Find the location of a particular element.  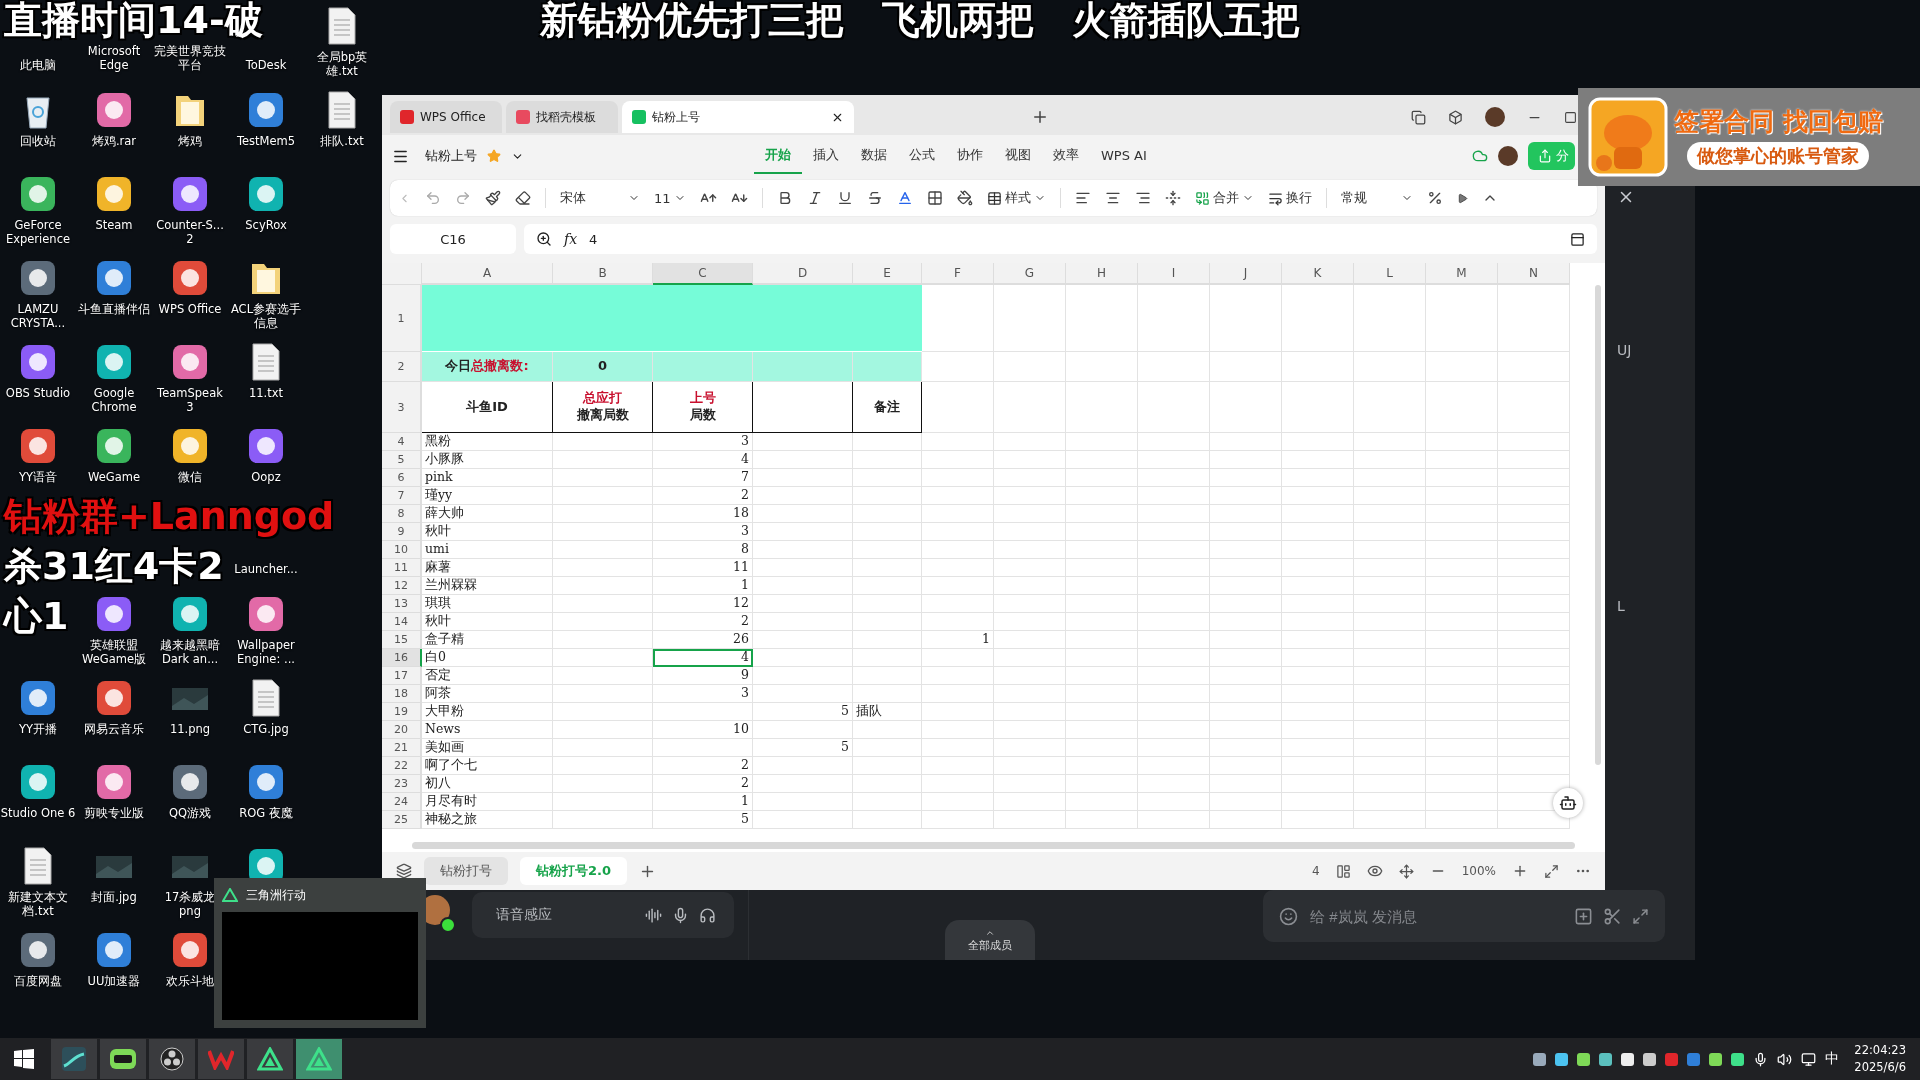

table-cell: 上号局数 is located at coordinates (703, 407).